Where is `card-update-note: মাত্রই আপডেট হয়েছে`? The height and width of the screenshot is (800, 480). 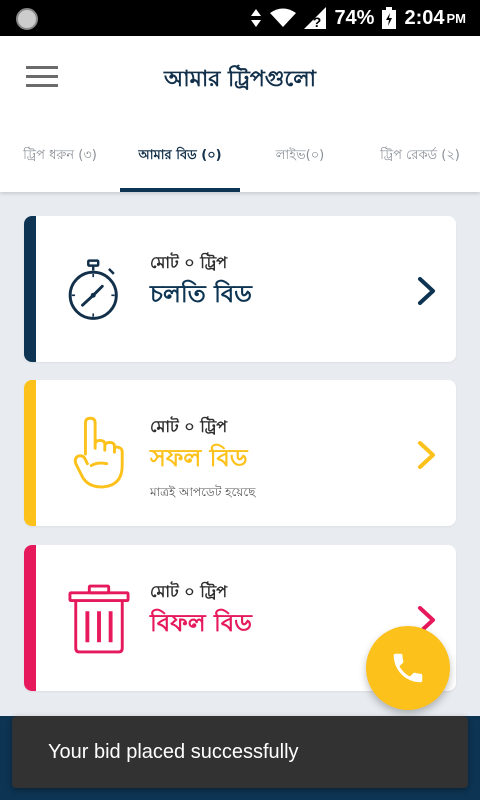 card-update-note: মাত্রই আপডেট হয়েছে is located at coordinates (203, 492).